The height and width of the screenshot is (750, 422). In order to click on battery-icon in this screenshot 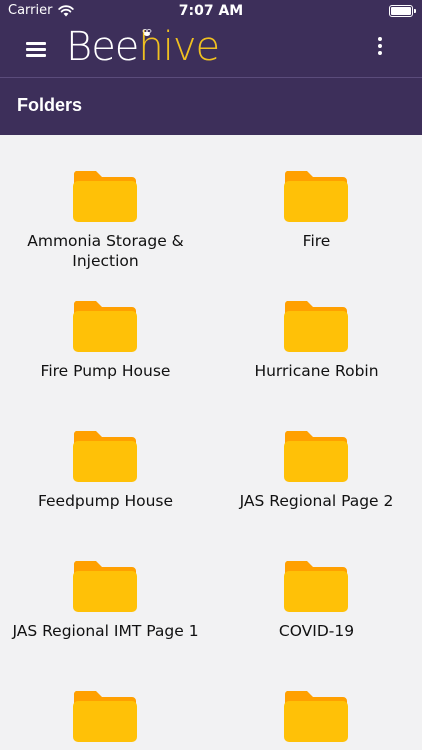, I will do `click(402, 11)`.